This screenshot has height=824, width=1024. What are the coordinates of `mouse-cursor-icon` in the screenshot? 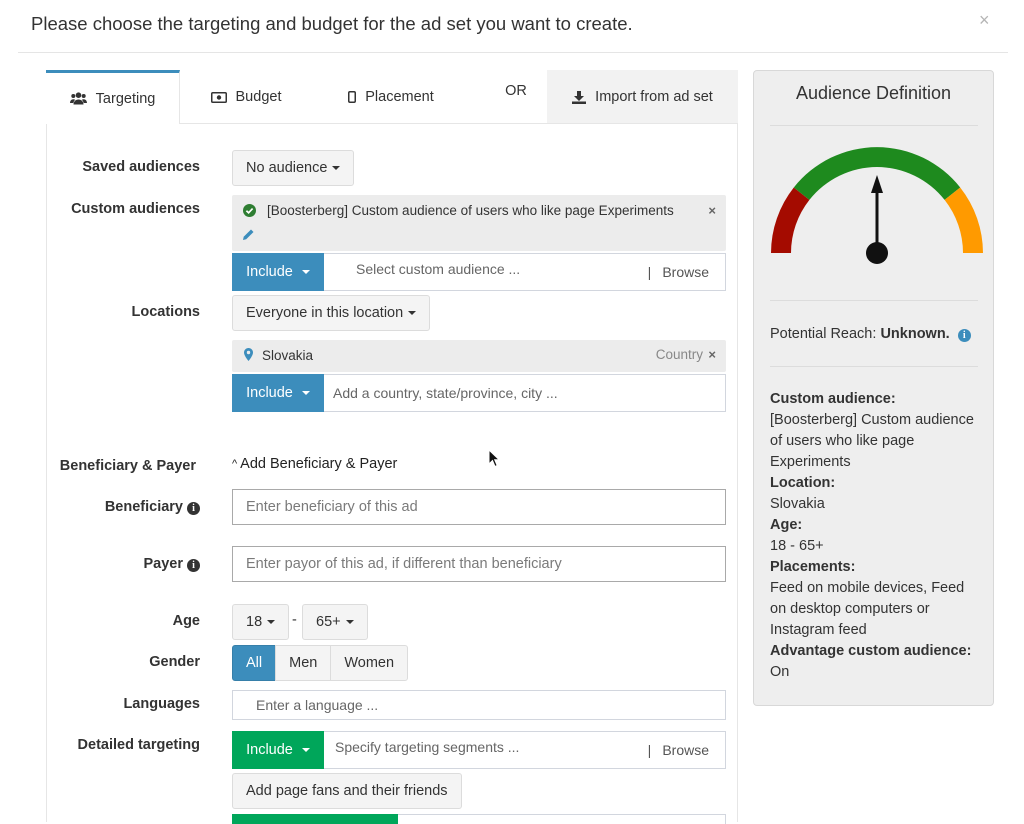 It's located at (494, 459).